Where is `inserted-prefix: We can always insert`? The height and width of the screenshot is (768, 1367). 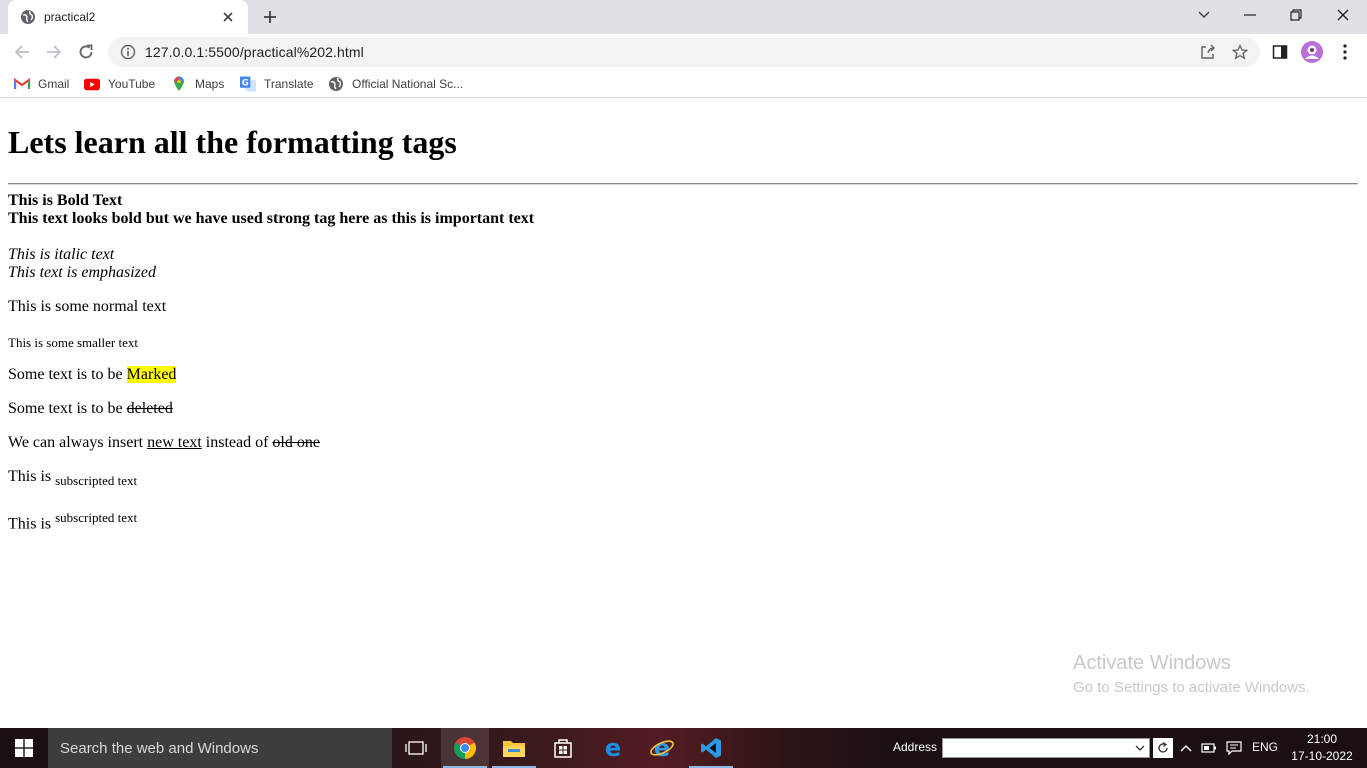 inserted-prefix: We can always insert is located at coordinates (78, 442).